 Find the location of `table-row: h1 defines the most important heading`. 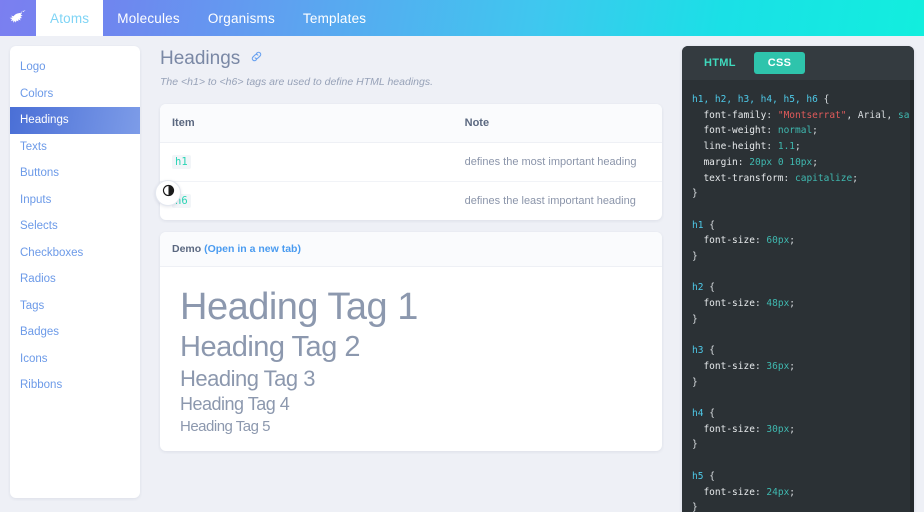

table-row: h1 defines the most important heading is located at coordinates (411, 162).